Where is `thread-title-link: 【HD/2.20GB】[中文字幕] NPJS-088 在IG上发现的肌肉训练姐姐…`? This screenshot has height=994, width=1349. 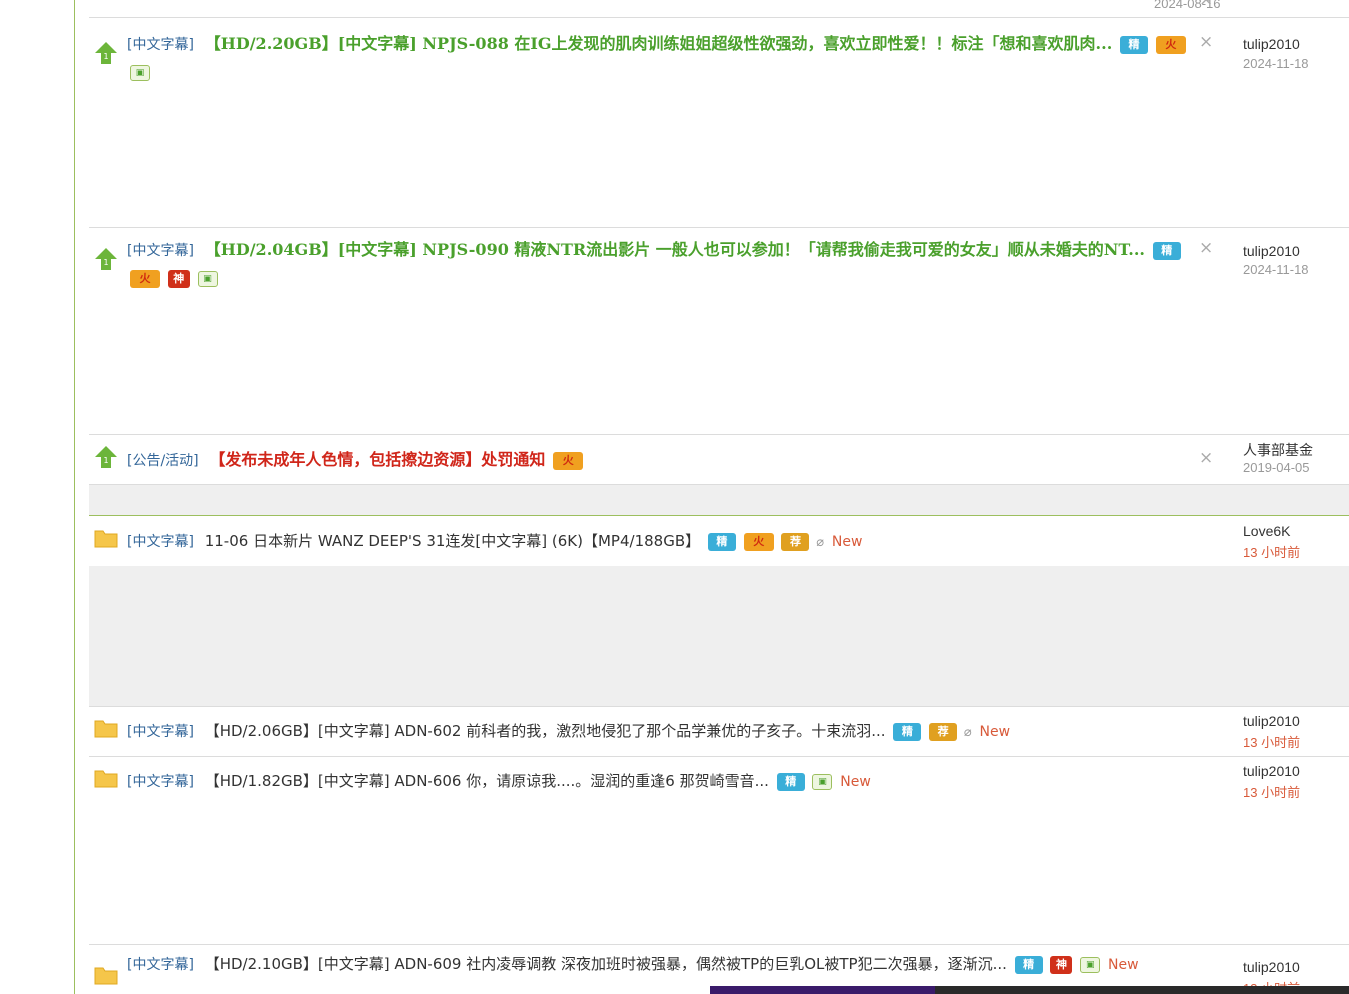
thread-title-link: 【HD/2.20GB】[中文字幕] NPJS-088 在IG上发现的肌肉训练姐姐… is located at coordinates (659, 43).